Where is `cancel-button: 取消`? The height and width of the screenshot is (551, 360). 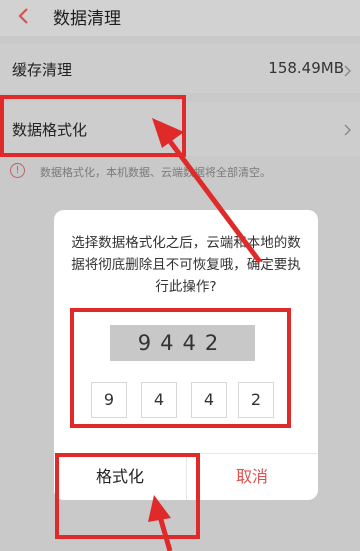 cancel-button: 取消 is located at coordinates (252, 477).